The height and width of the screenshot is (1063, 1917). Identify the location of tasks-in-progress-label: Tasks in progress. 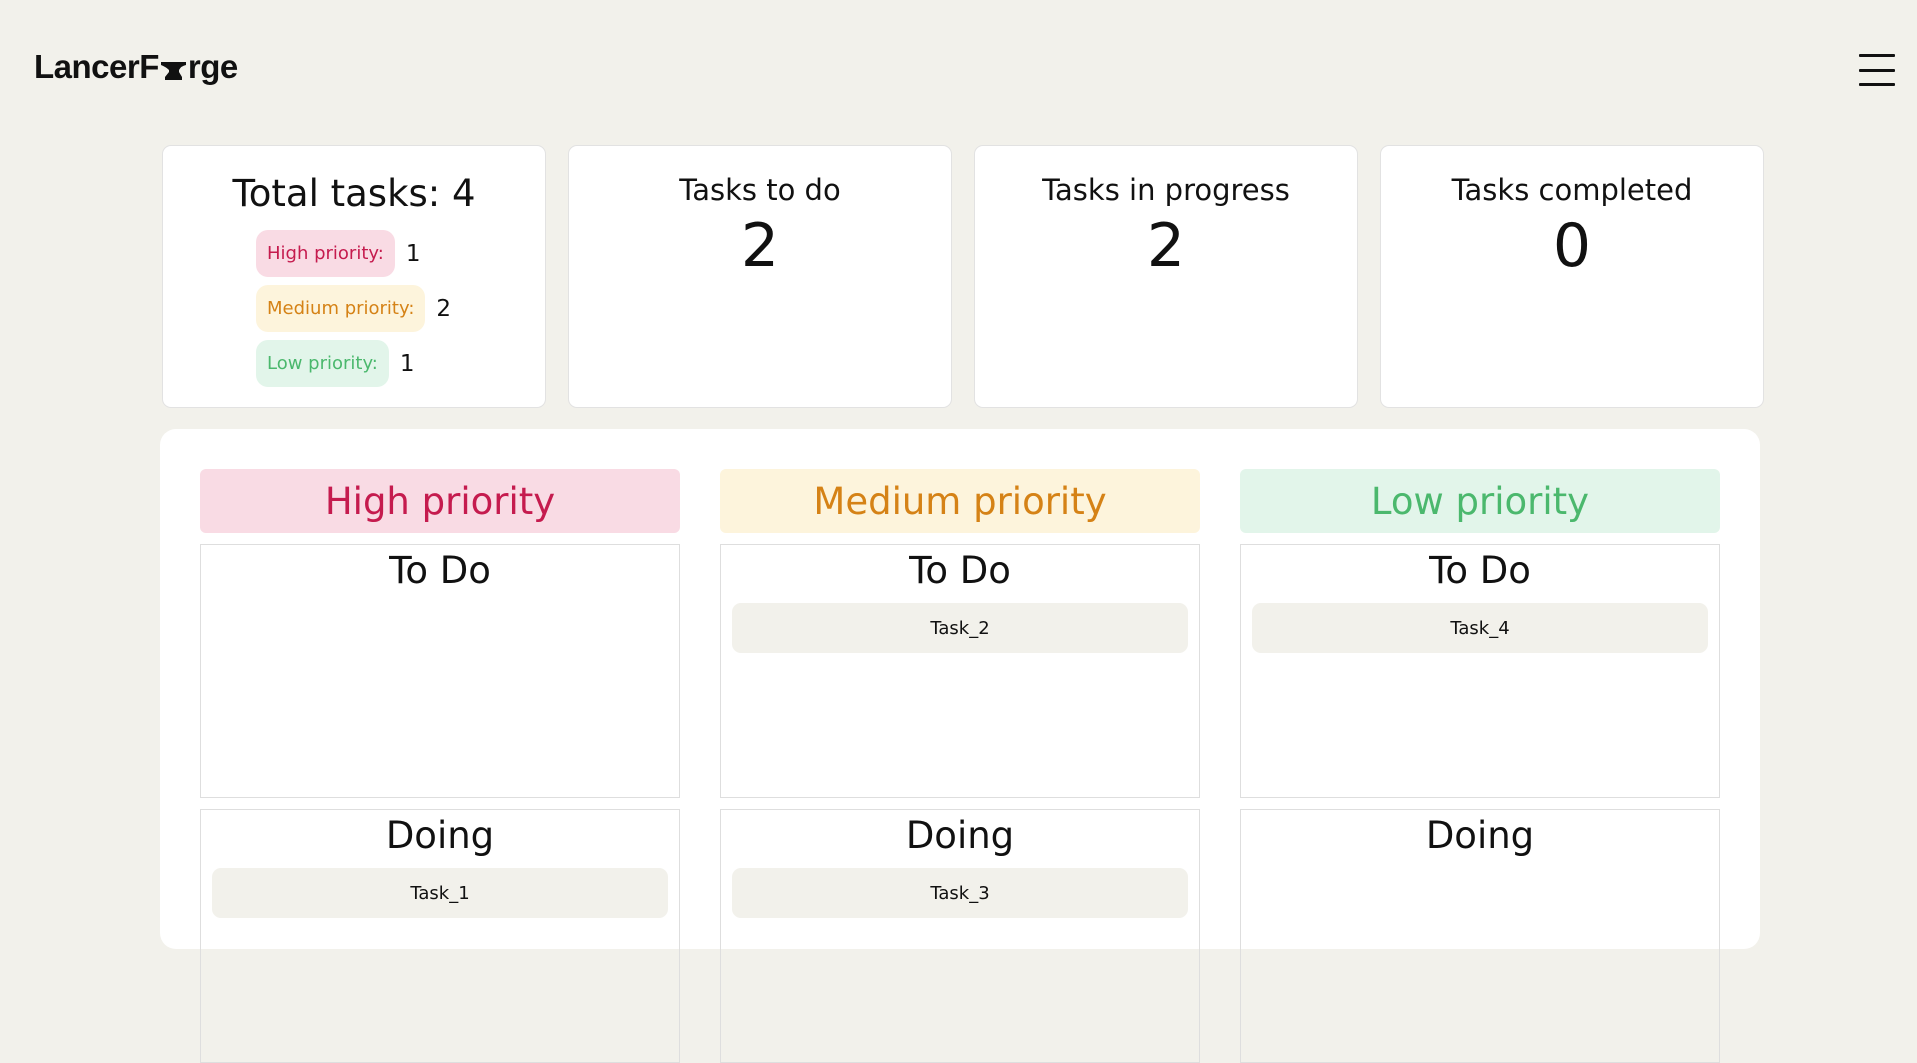
(1166, 190).